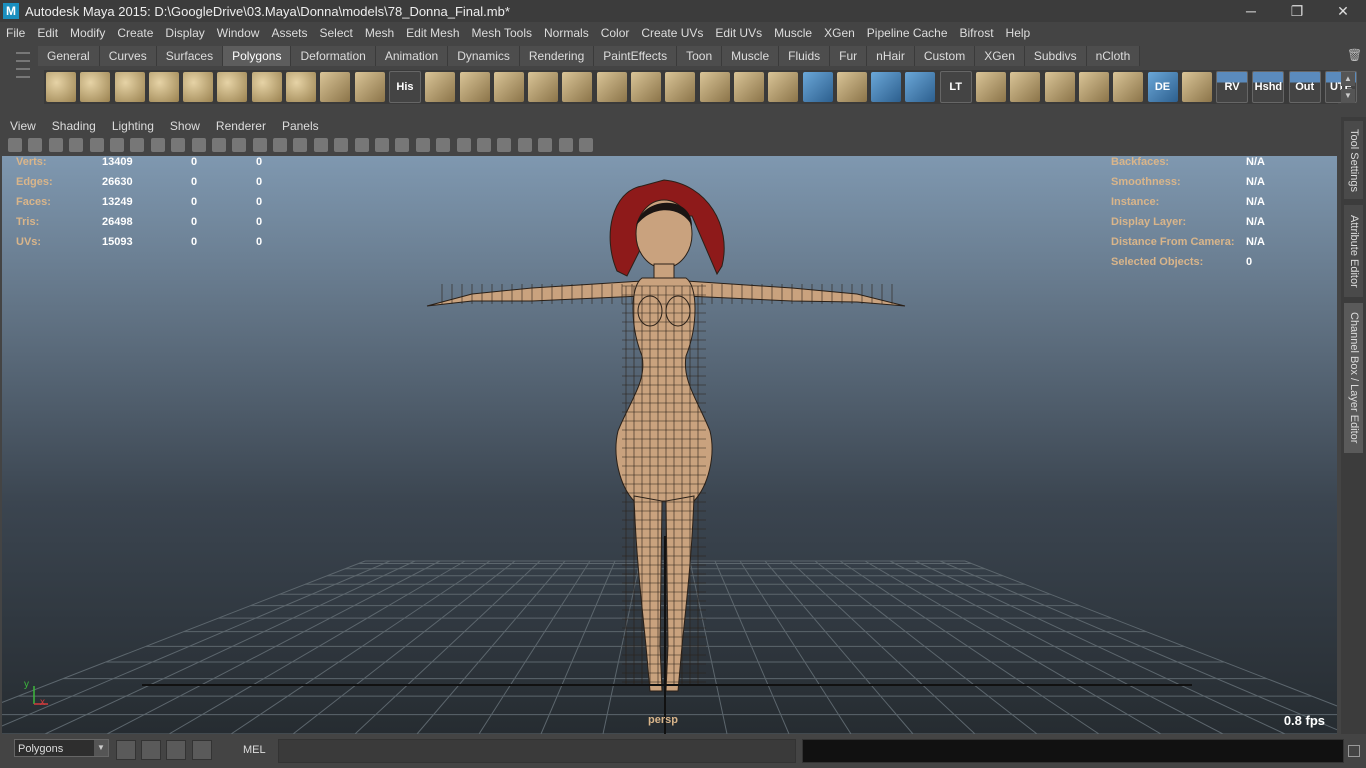 The image size is (1366, 768). What do you see at coordinates (289, 33) in the screenshot?
I see `menu-assets: Assets` at bounding box center [289, 33].